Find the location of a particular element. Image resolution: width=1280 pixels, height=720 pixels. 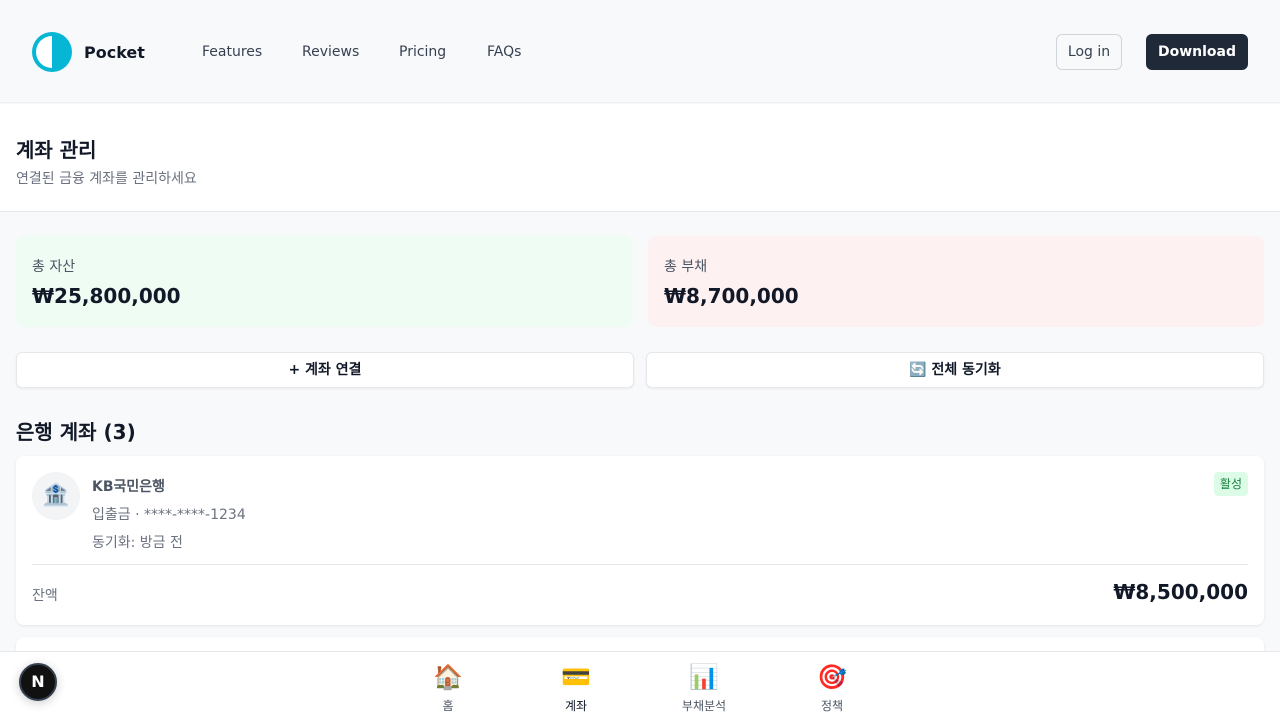

total-liabilities-value: ₩8,700,000 is located at coordinates (731, 296).